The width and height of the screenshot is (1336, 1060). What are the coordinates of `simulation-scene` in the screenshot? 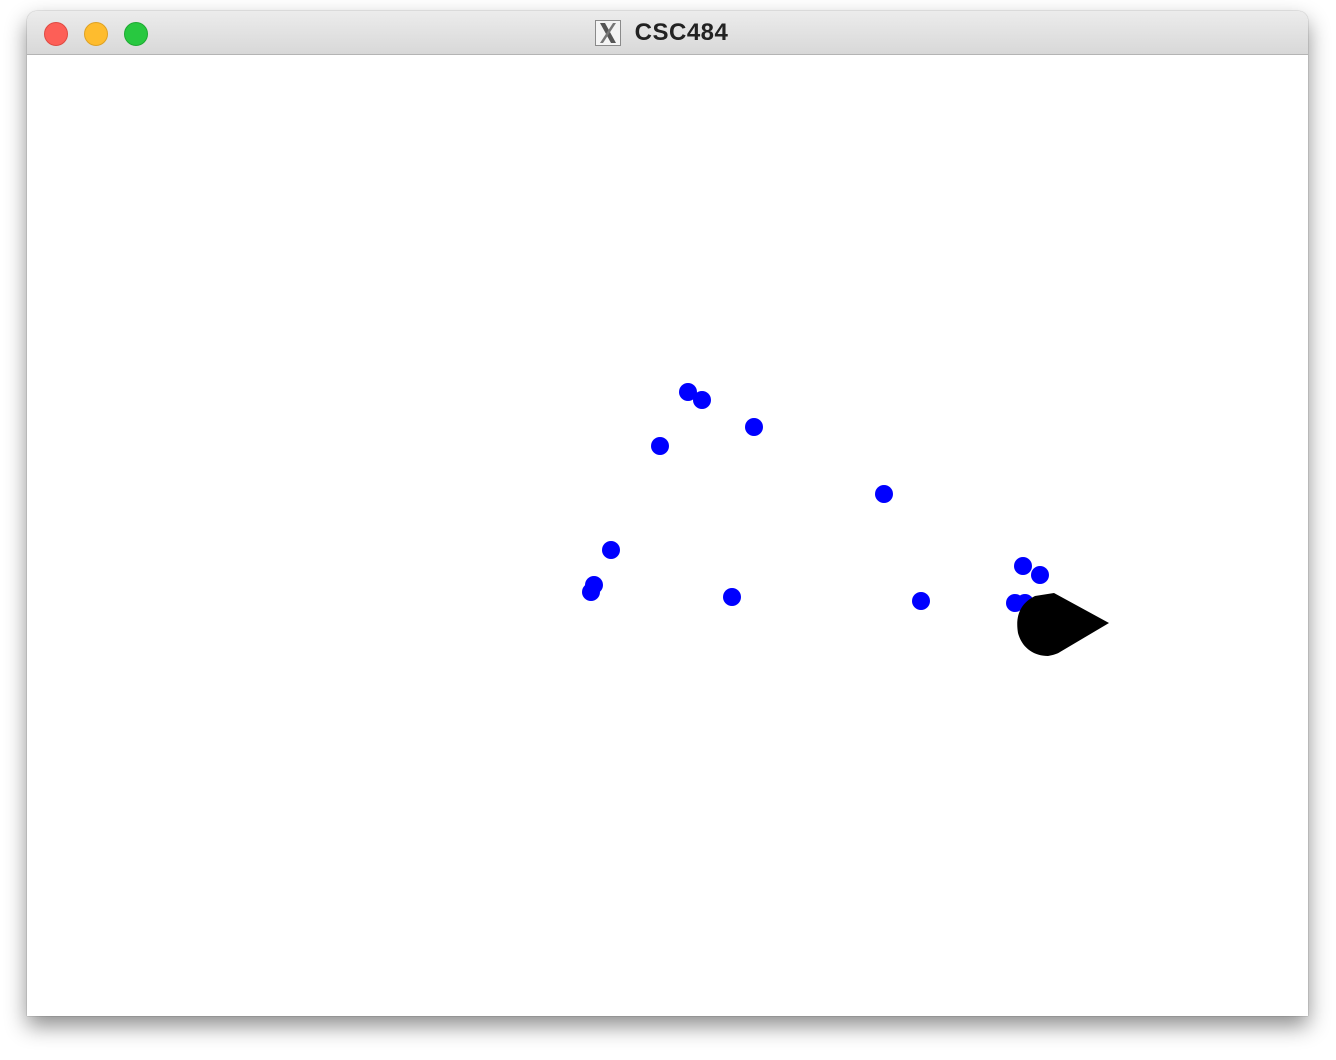 It's located at (845, 519).